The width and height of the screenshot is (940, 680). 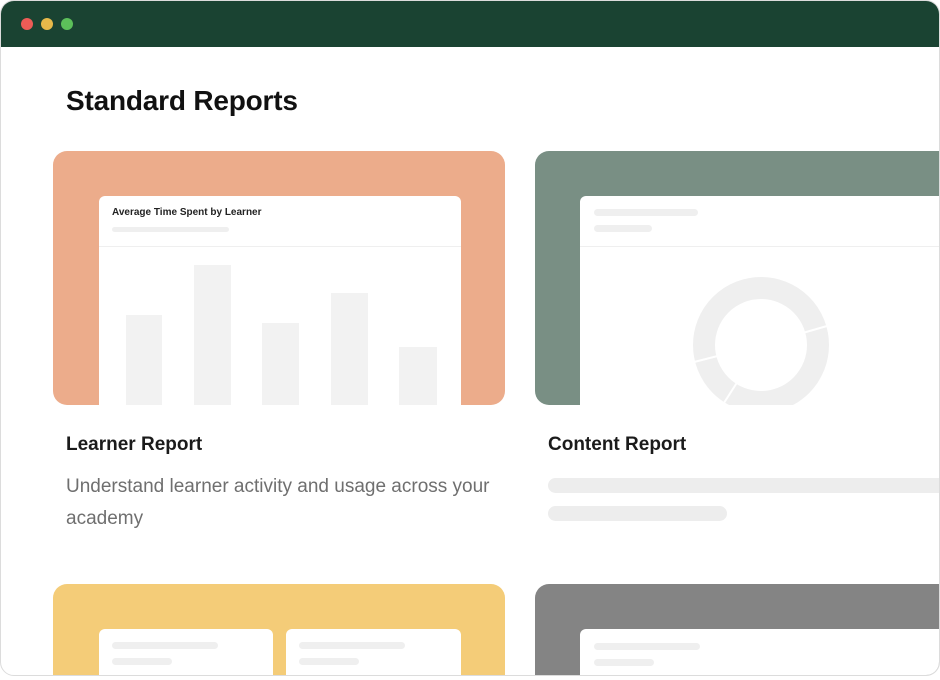 I want to click on page-title: Standard Reports, so click(x=182, y=100).